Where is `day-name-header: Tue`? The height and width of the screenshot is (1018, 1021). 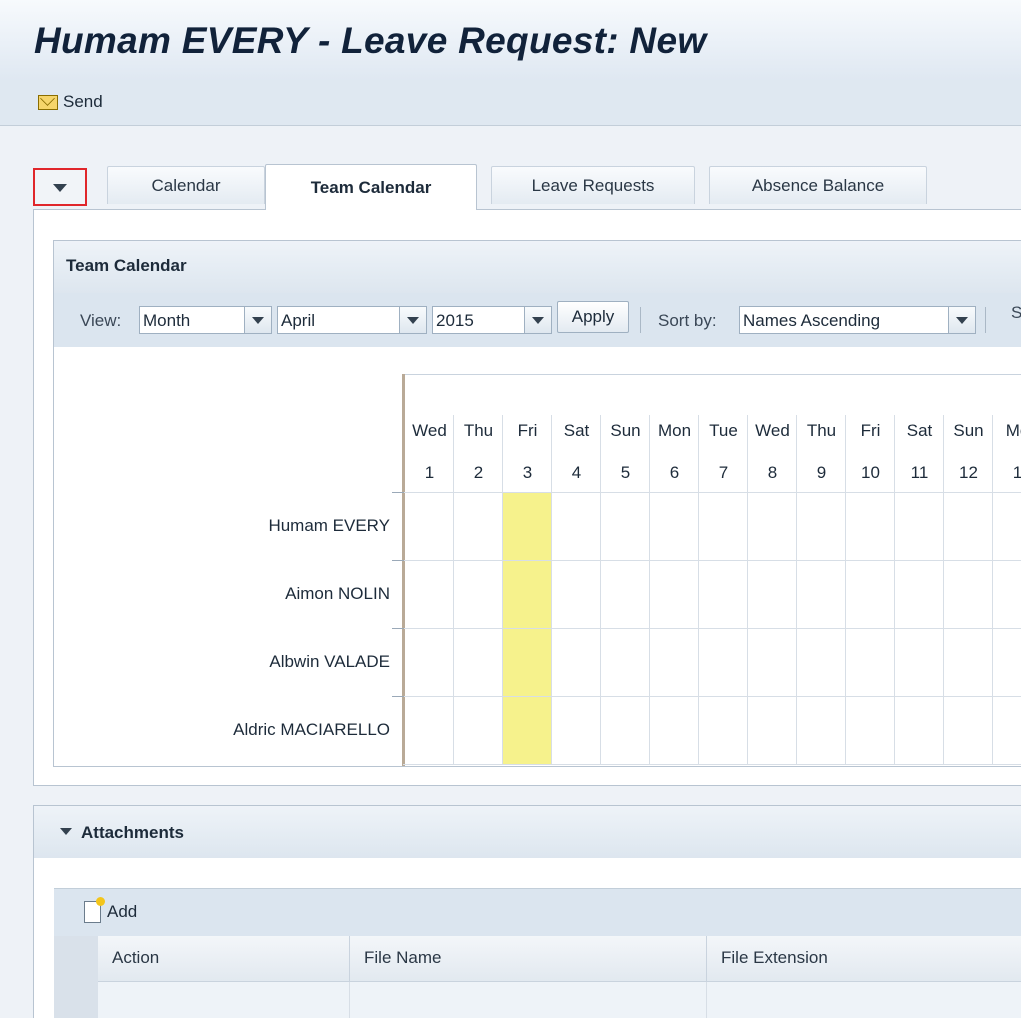 day-name-header: Tue is located at coordinates (723, 430).